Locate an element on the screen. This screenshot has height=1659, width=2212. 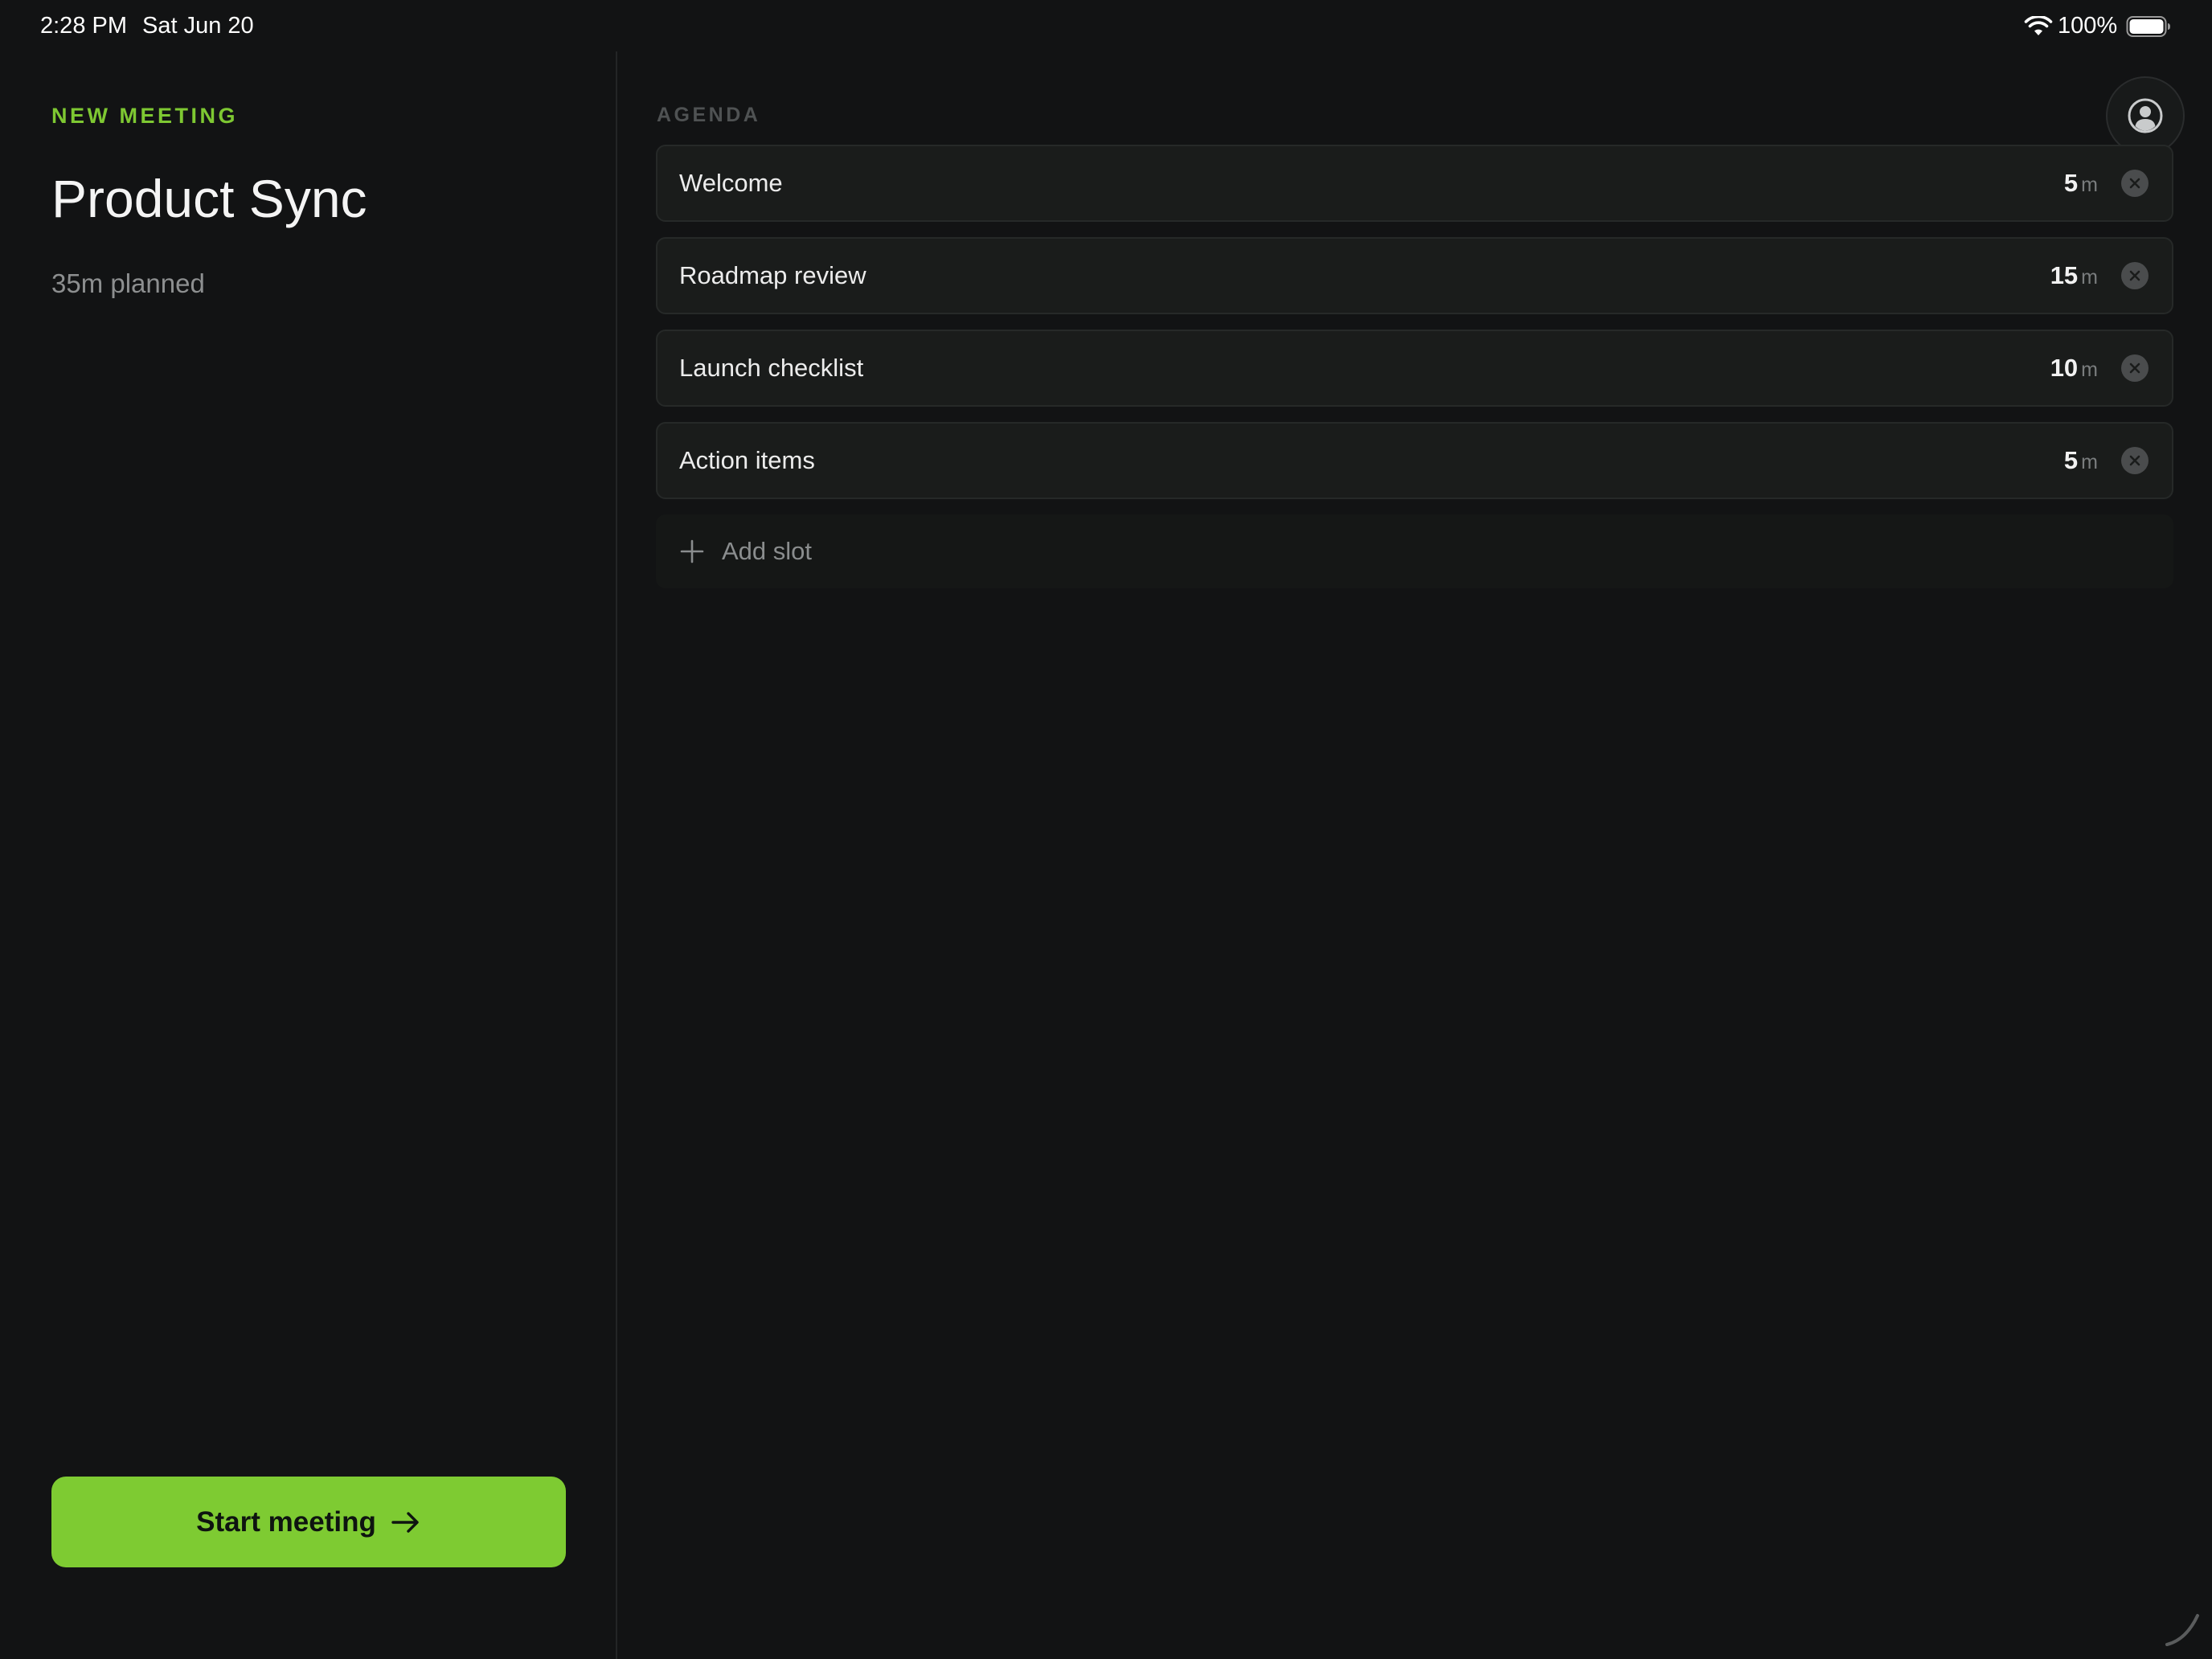
add-slot-label: Add slot is located at coordinates (767, 551).